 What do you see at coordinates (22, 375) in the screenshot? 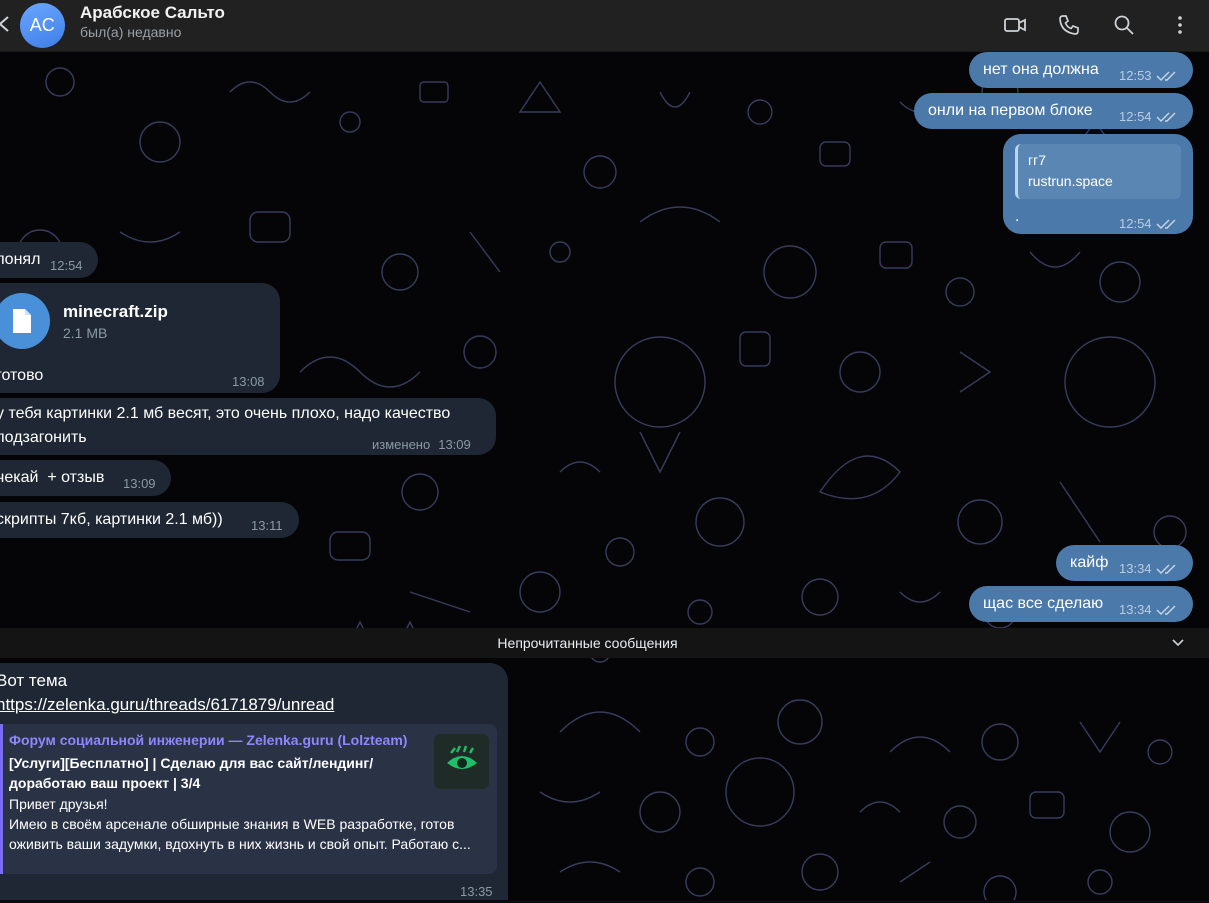
I see `file-caption: готово` at bounding box center [22, 375].